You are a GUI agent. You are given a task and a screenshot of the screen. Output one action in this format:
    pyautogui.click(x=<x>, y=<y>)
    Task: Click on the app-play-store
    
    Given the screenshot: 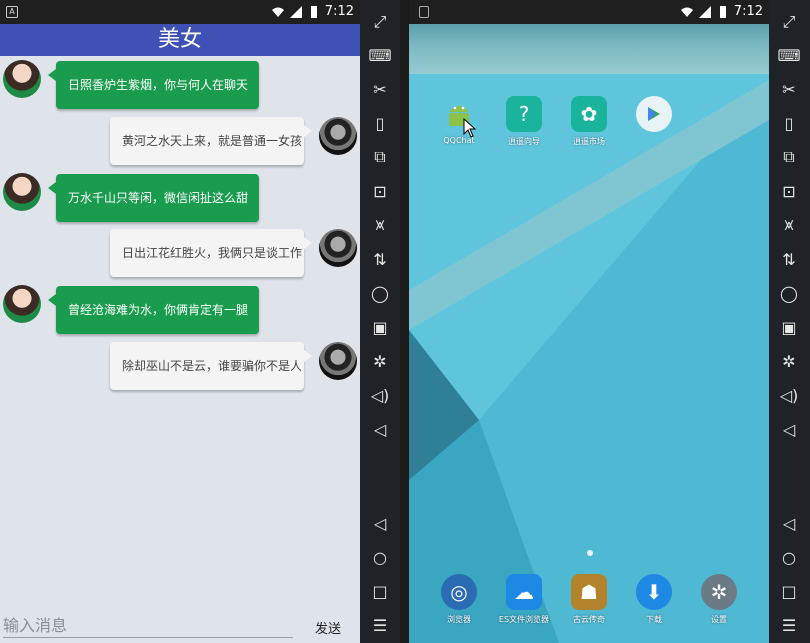 What is the action you would take?
    pyautogui.click(x=654, y=114)
    